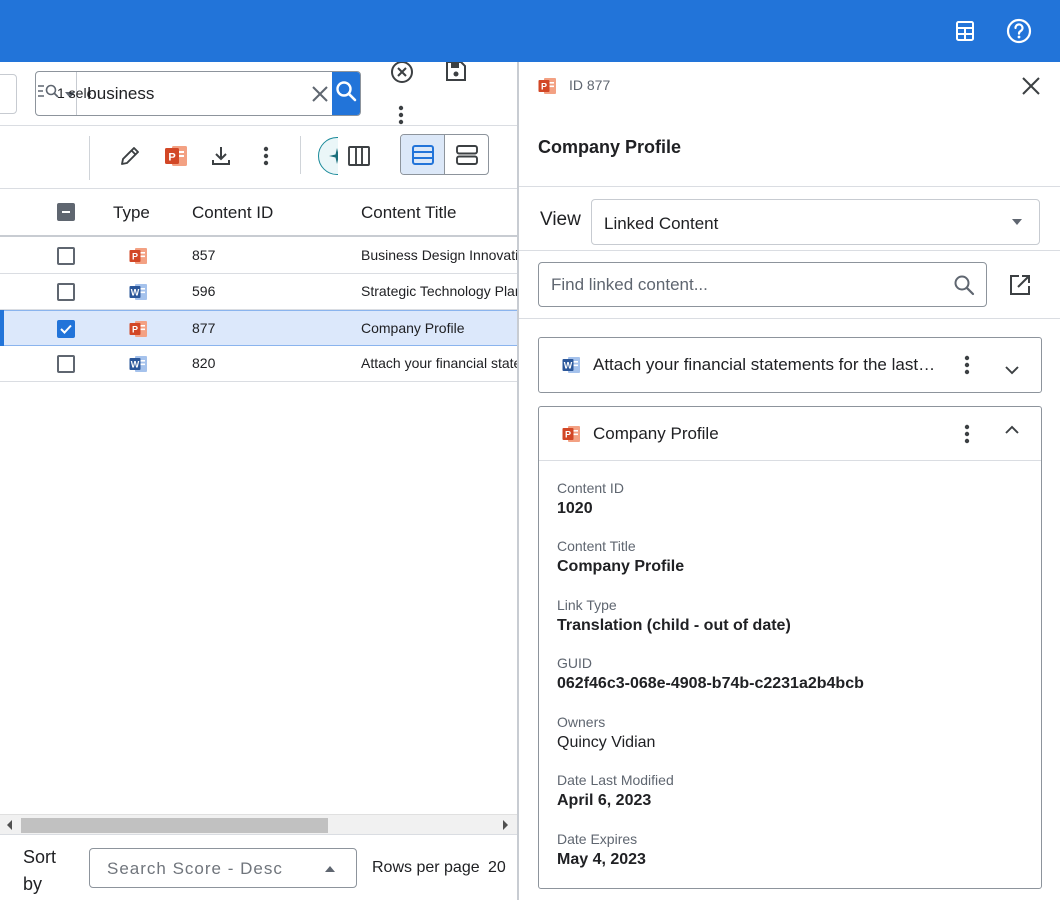 Image resolution: width=1060 pixels, height=900 pixels. What do you see at coordinates (9, 825) in the screenshot?
I see `scroll-left-icon` at bounding box center [9, 825].